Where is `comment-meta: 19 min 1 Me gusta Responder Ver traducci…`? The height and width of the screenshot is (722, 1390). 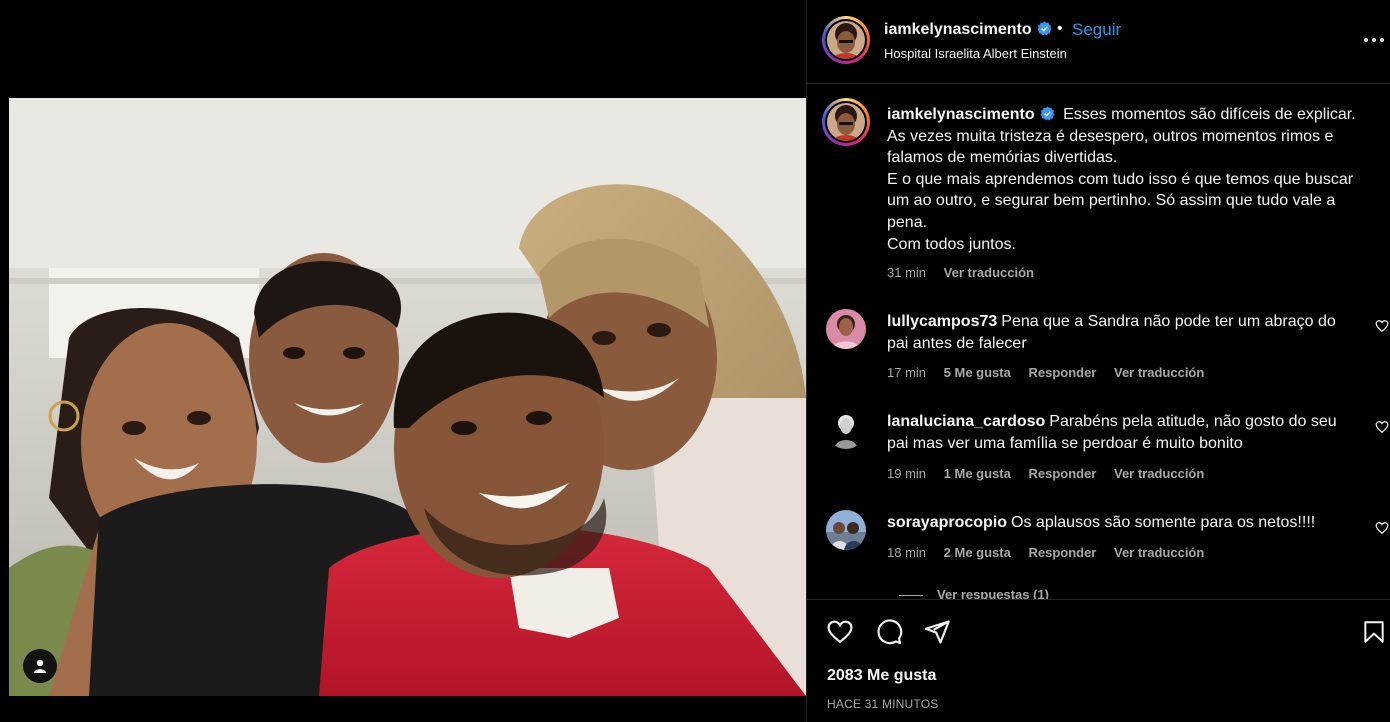
comment-meta: 19 min 1 Me gusta Responder Ver traducci… is located at coordinates (1052, 473).